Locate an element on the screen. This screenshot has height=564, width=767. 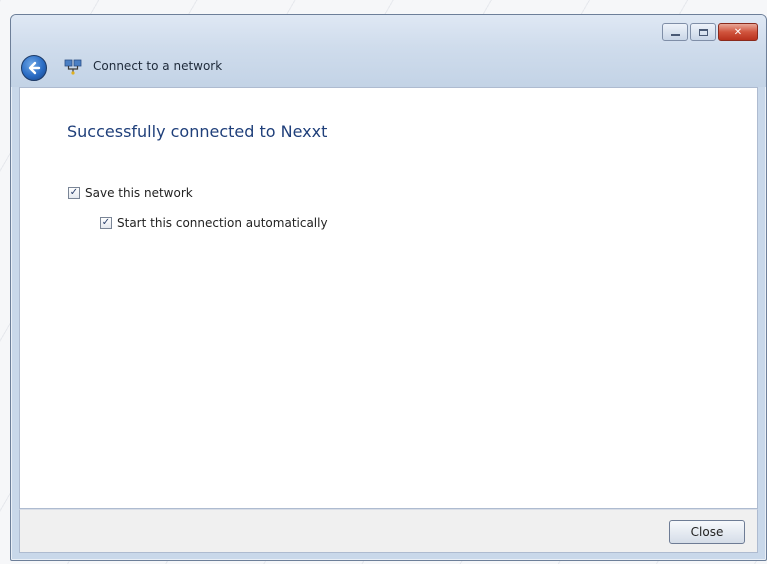
save-network-checkbox: ✓ is located at coordinates (74, 193).